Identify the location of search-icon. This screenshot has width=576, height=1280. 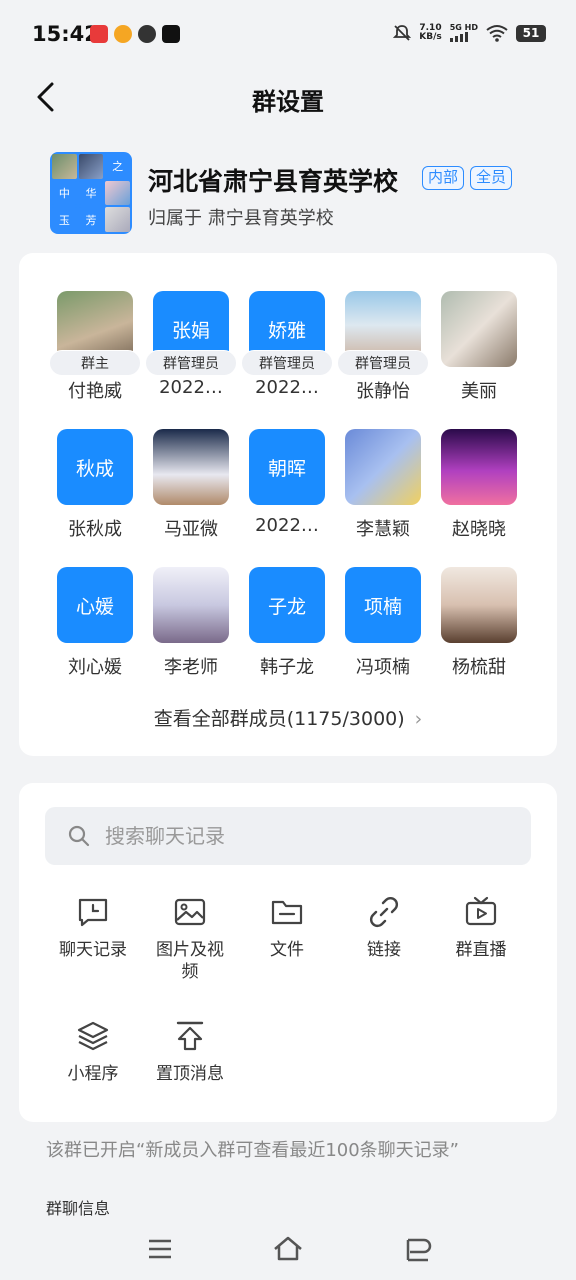
(79, 836).